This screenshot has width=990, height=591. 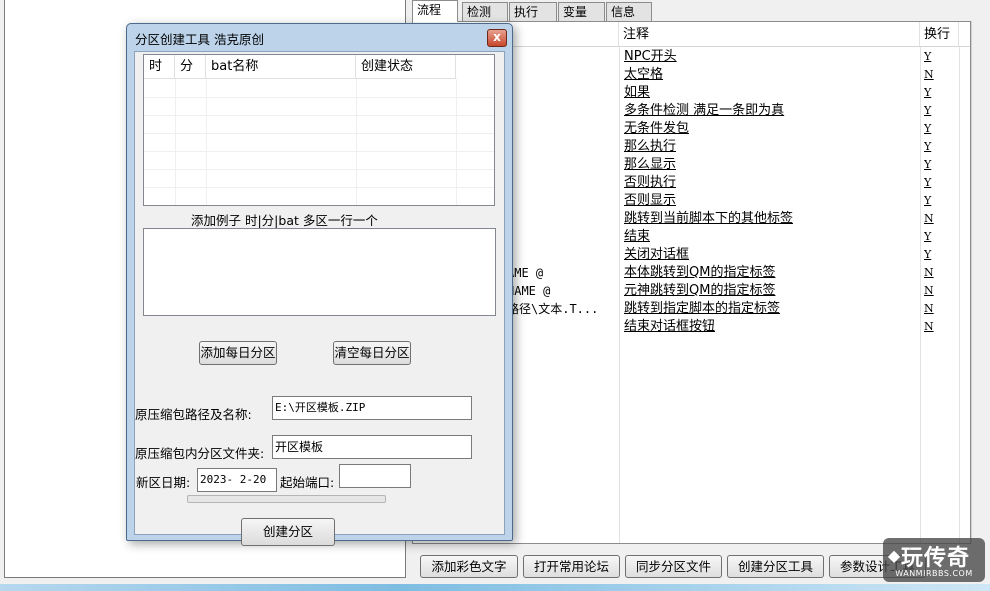 What do you see at coordinates (533, 12) in the screenshot?
I see `tab-execute: 执行` at bounding box center [533, 12].